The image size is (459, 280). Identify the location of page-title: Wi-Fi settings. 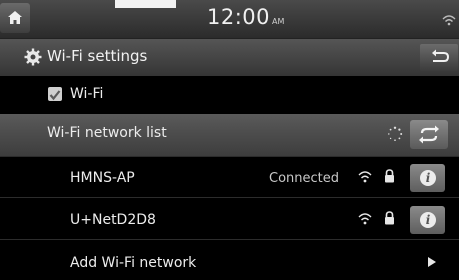
(97, 56).